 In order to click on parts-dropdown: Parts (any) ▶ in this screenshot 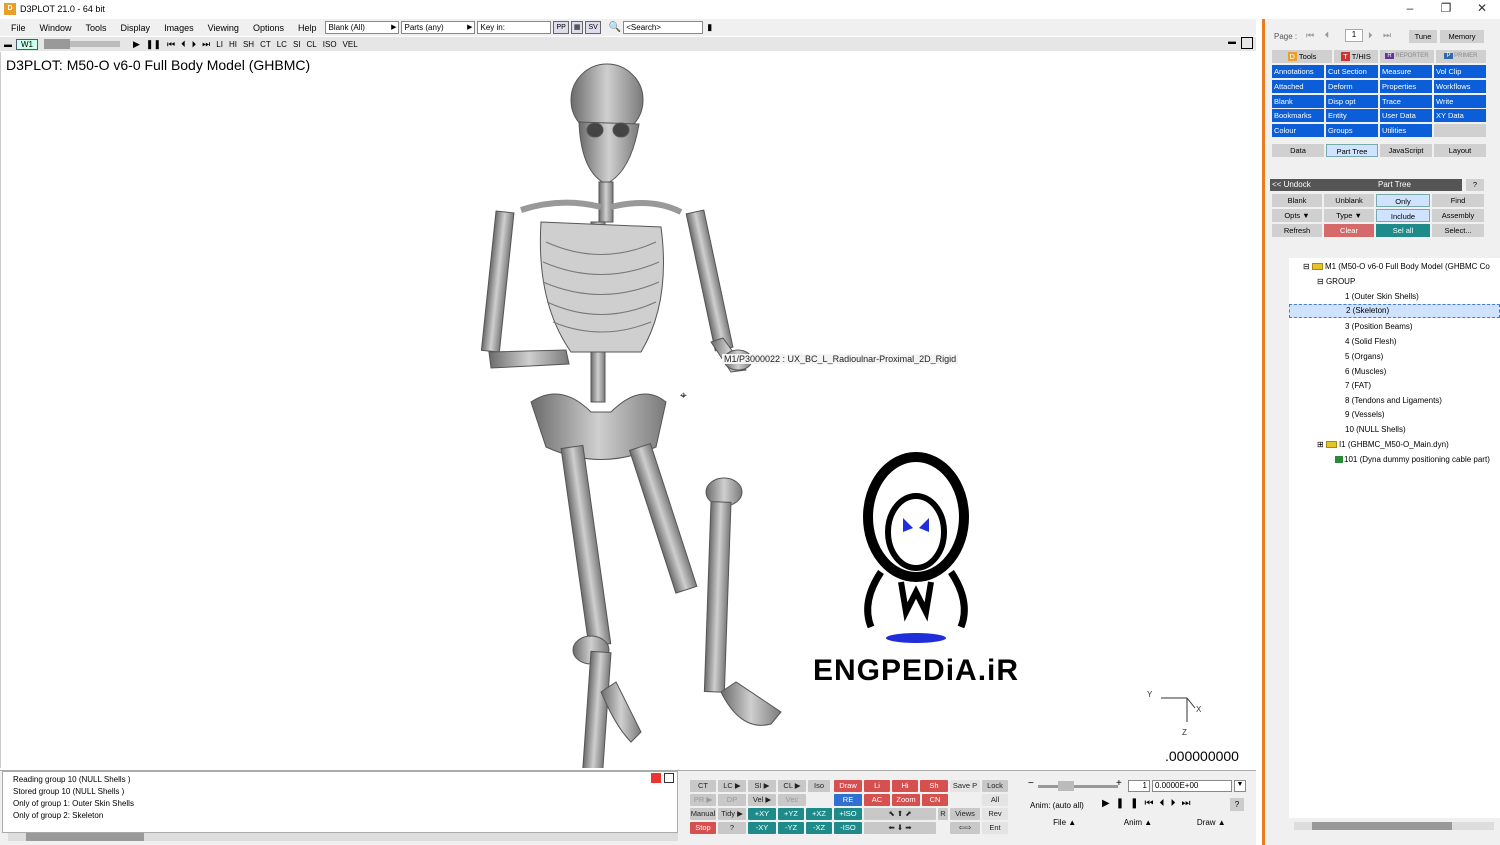, I will do `click(438, 27)`.